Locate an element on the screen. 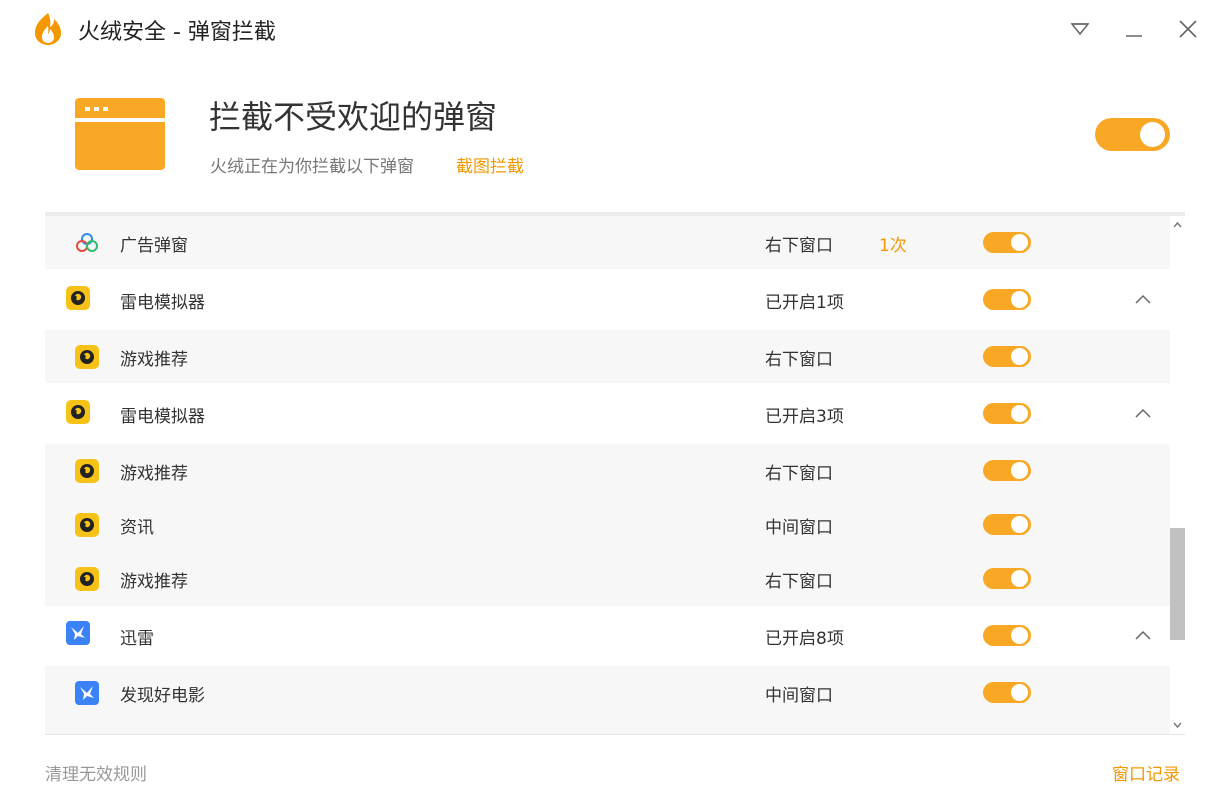 The height and width of the screenshot is (809, 1229). item-count: 1次 is located at coordinates (893, 246).